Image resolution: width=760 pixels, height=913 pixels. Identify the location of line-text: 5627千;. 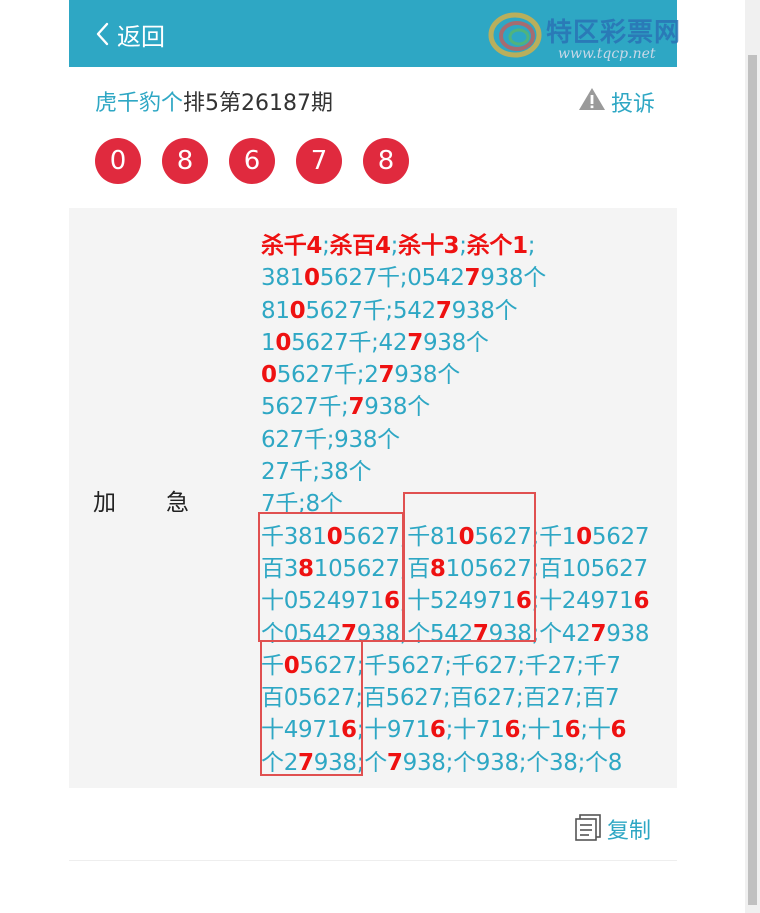
(305, 407).